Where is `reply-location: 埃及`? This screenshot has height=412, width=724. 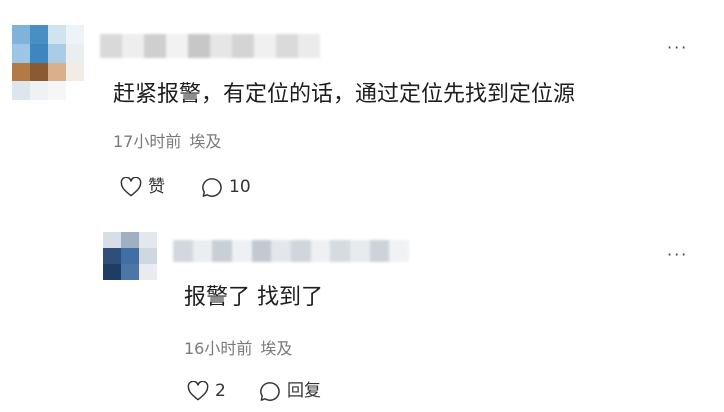 reply-location: 埃及 is located at coordinates (276, 348).